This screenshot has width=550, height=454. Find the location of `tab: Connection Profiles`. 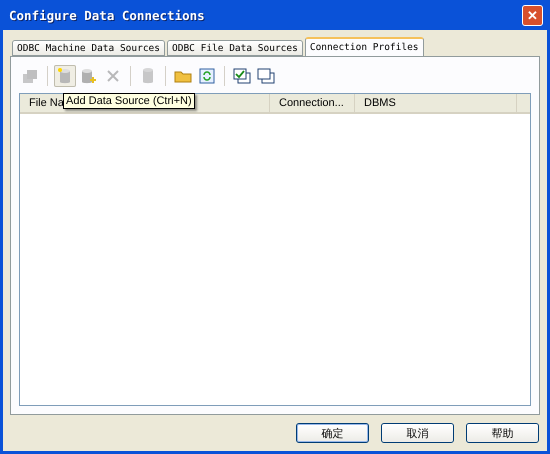

tab: Connection Profiles is located at coordinates (364, 46).